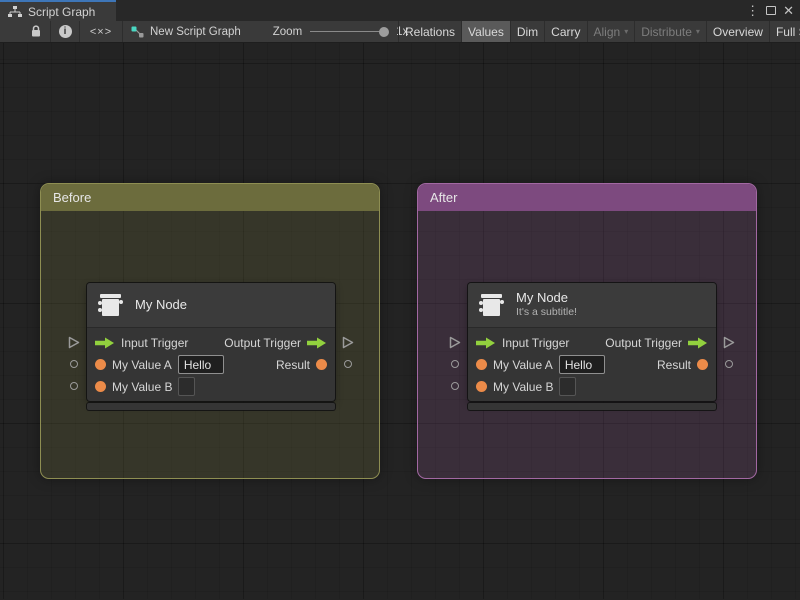 The width and height of the screenshot is (800, 600). Describe the element at coordinates (384, 31) in the screenshot. I see `zoom-slider-handle` at that location.